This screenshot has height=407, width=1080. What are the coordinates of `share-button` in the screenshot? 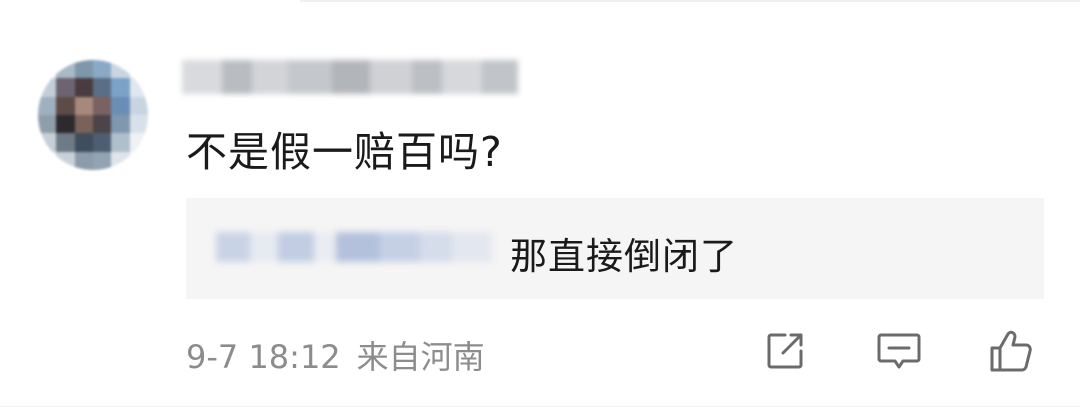 It's located at (785, 351).